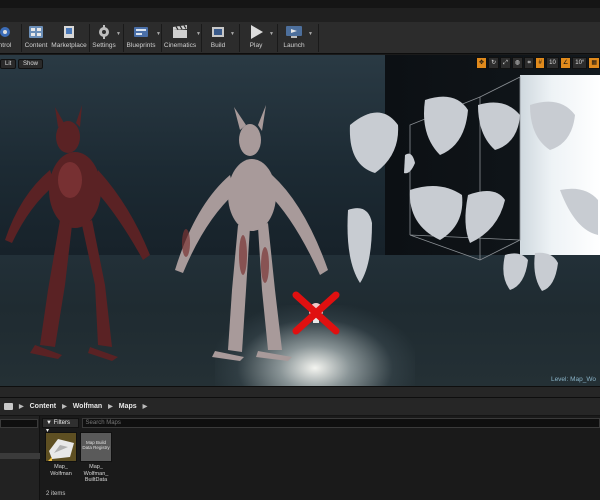 Image resolution: width=600 pixels, height=500 pixels. Describe the element at coordinates (580, 63) in the screenshot. I see `rotation-snap-value: 10°` at that location.